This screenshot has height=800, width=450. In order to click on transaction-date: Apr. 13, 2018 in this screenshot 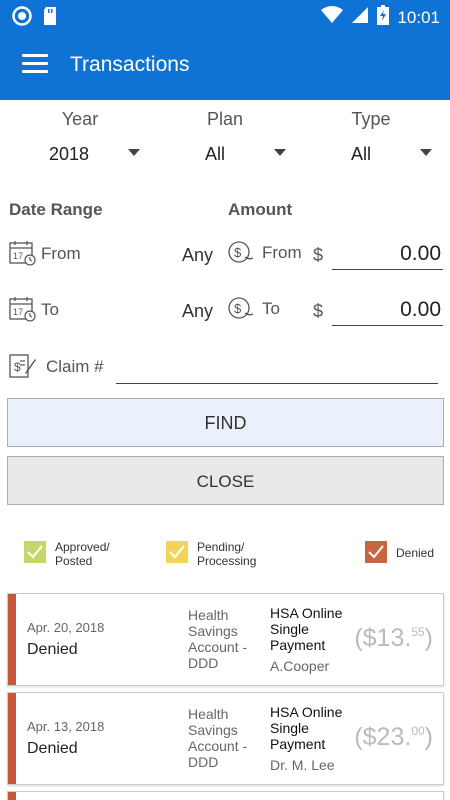, I will do `click(66, 726)`.